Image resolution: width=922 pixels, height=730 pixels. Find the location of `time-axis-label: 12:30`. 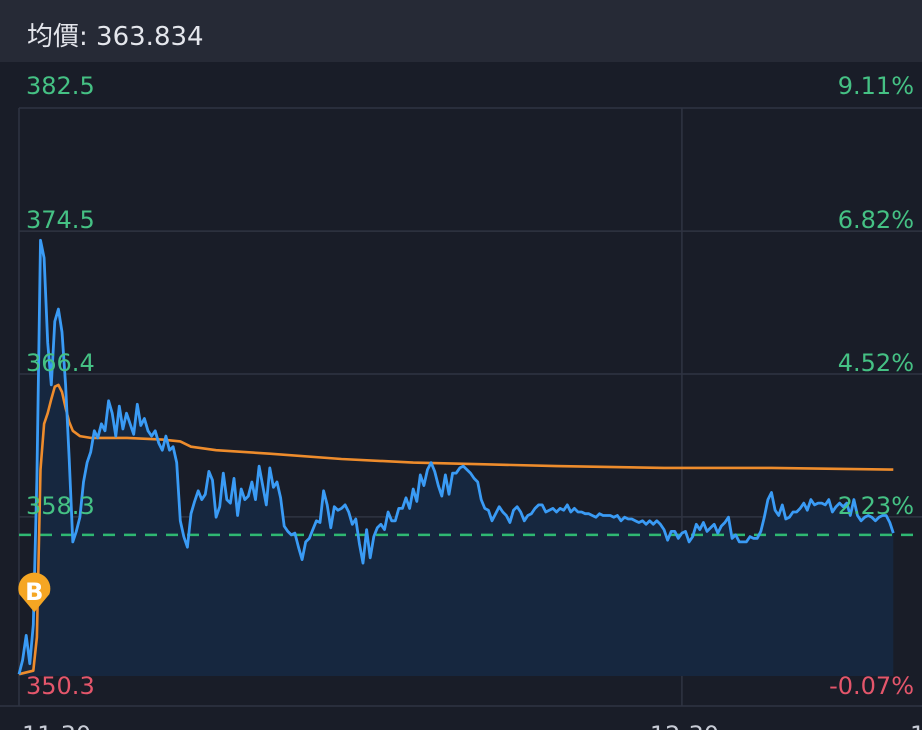

time-axis-label: 12:30 is located at coordinates (684, 725).